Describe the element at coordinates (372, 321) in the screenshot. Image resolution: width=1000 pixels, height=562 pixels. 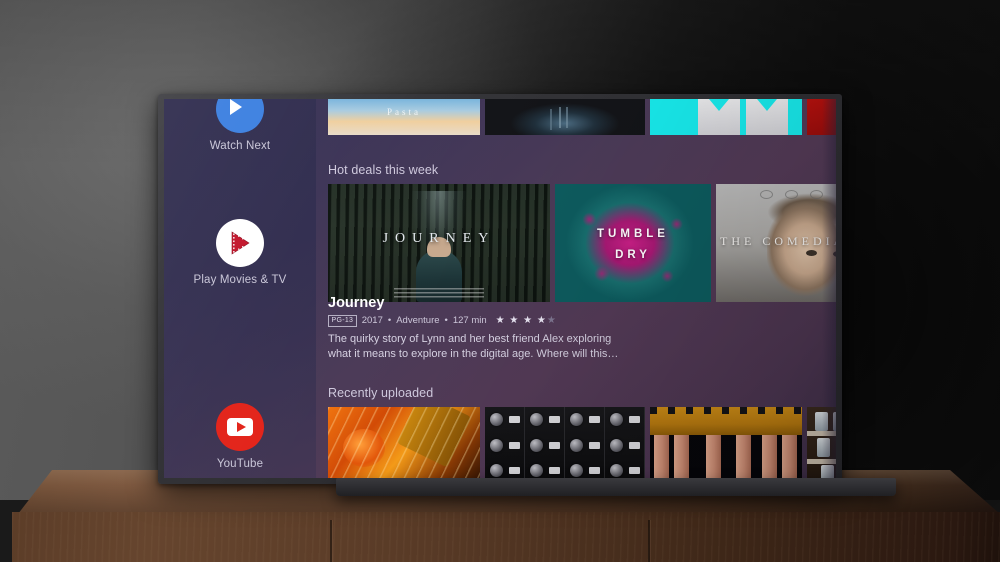
I see `detail-year: 2017` at that location.